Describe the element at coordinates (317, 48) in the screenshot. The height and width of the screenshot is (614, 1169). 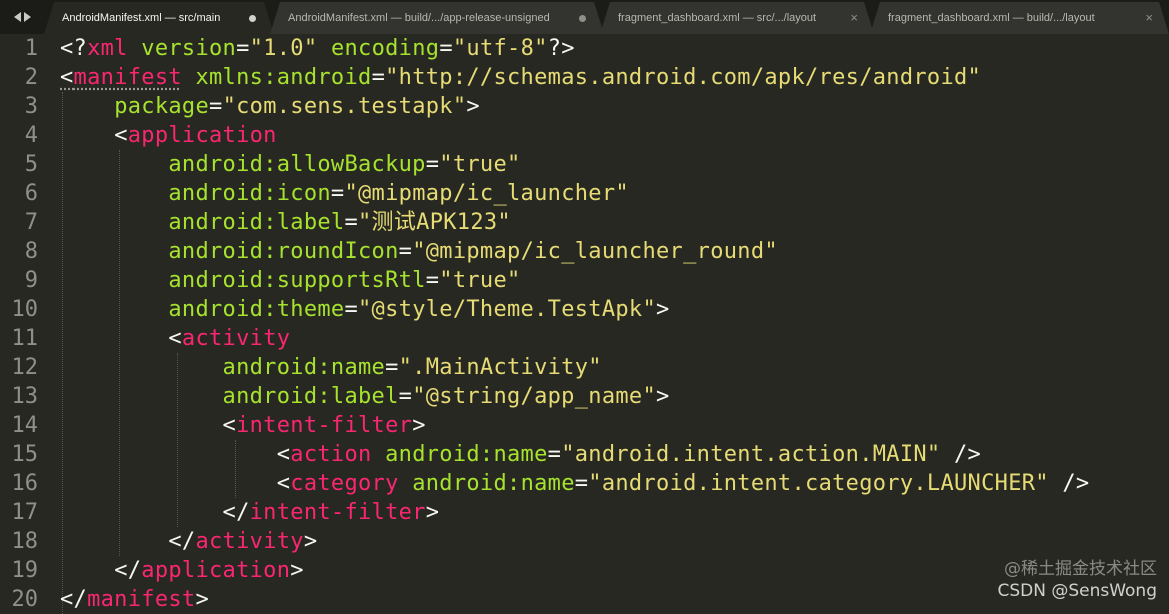
I see `code-text: <?xml version="1.0" encoding="utf-8"?>` at that location.